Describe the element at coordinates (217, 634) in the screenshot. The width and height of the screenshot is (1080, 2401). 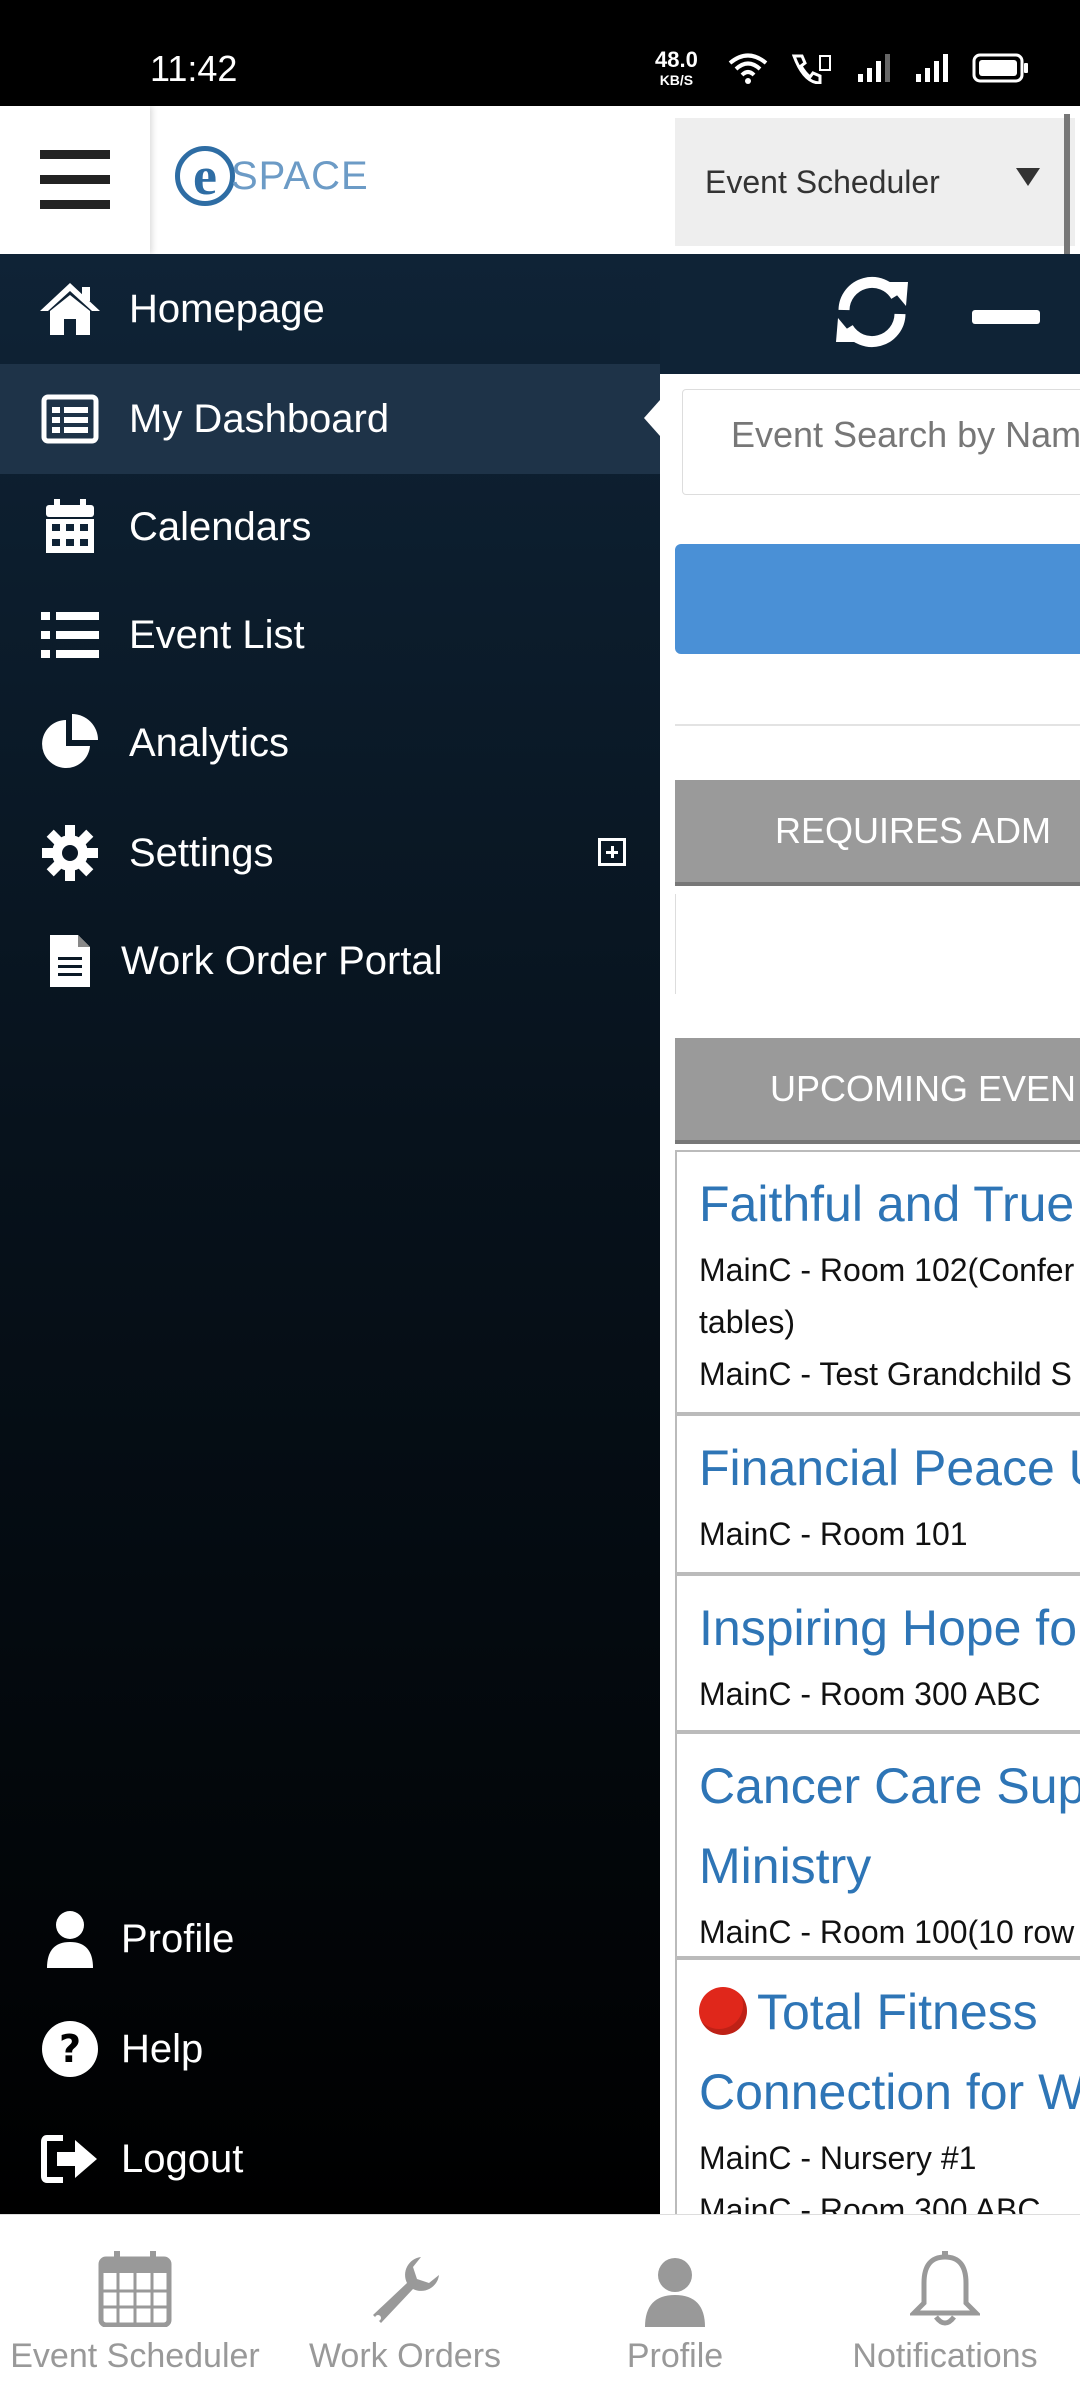
I see `nav-label: Event List` at that location.